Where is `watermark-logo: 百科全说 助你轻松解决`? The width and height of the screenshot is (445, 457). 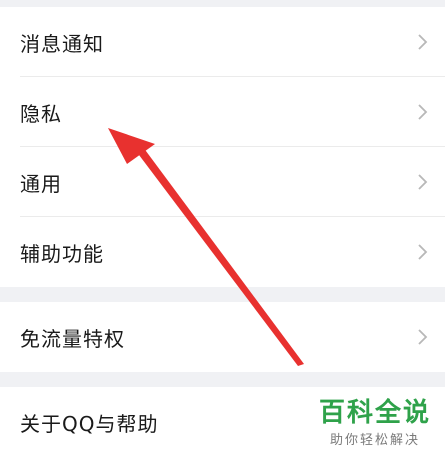 watermark-logo: 百科全说 助你轻松解决 is located at coordinates (375, 420).